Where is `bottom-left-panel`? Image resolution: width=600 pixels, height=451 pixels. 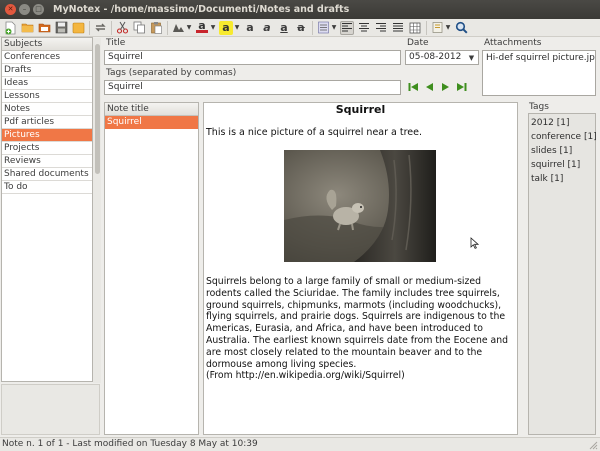 bottom-left-panel is located at coordinates (50, 409).